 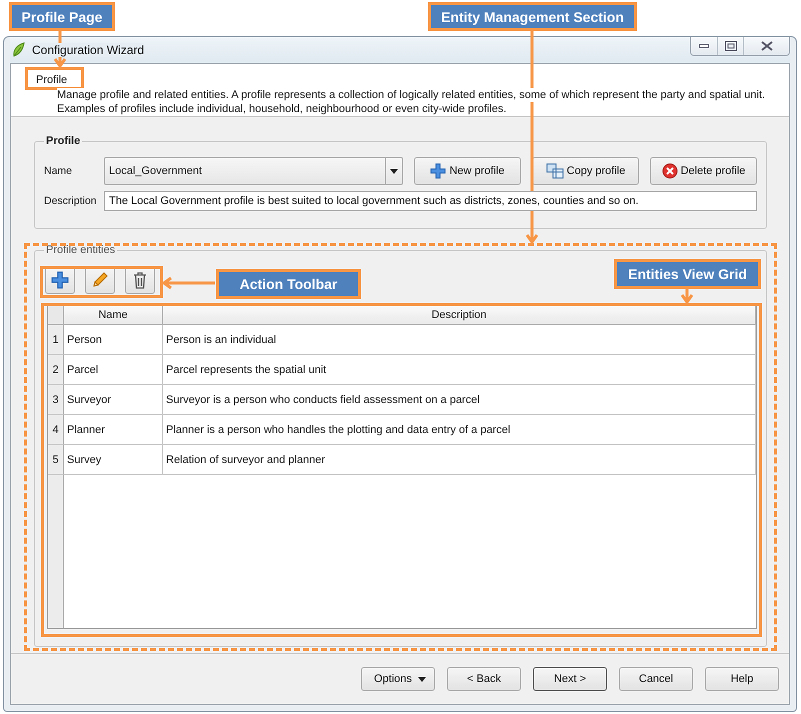 I want to click on wizard-button: Options, so click(x=398, y=679).